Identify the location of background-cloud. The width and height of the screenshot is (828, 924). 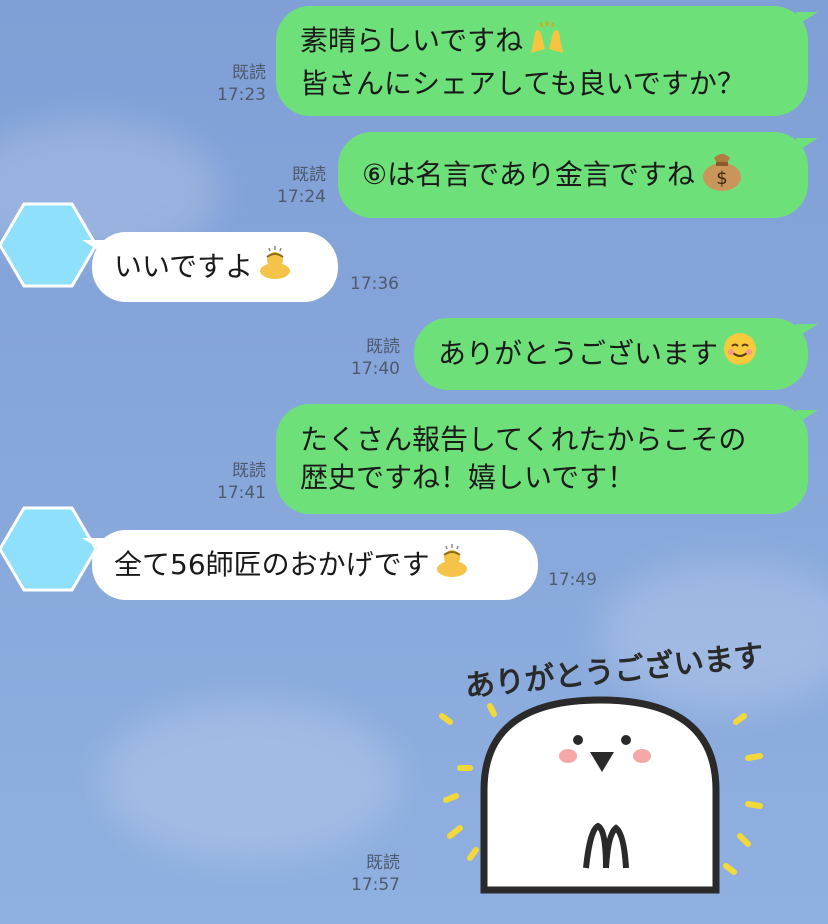
(250, 780).